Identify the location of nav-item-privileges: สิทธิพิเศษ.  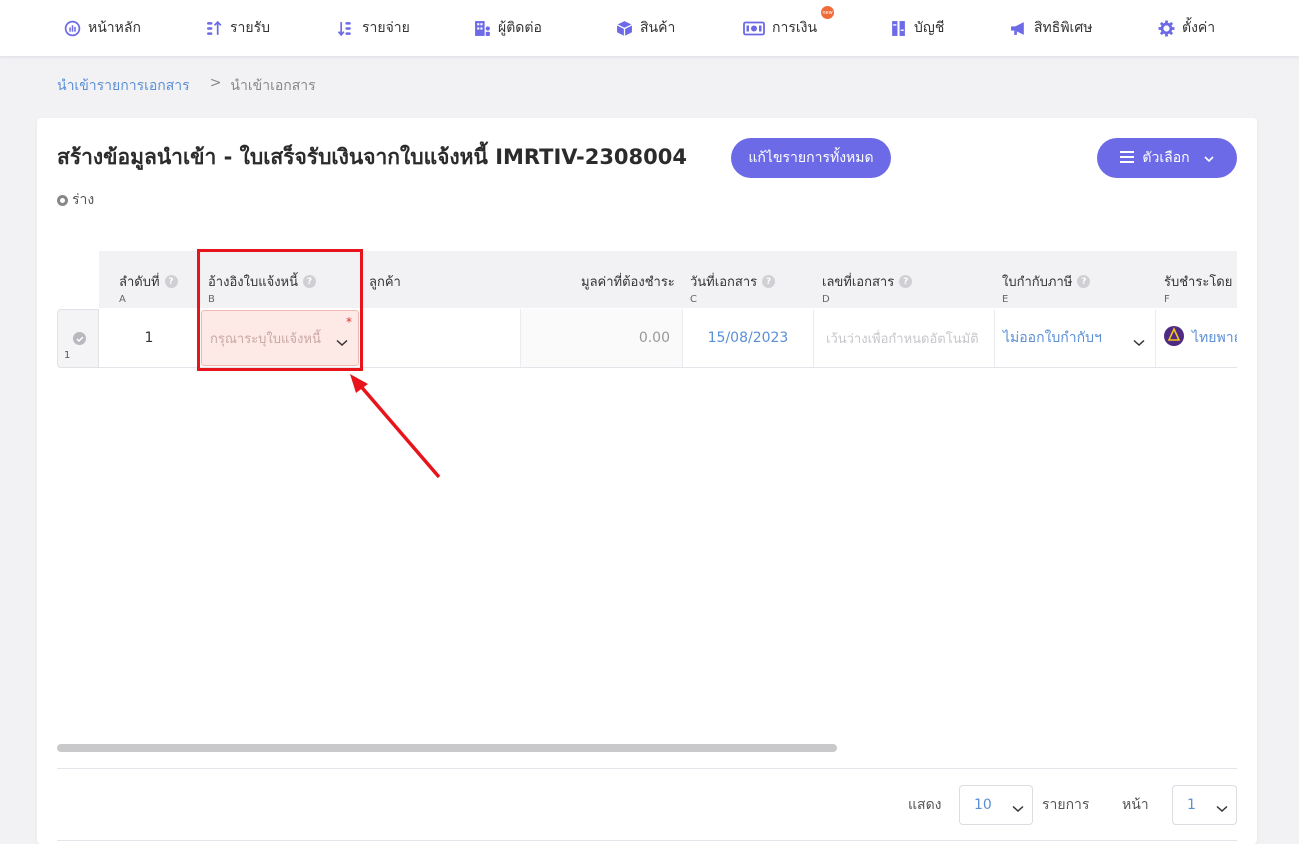
(1051, 28).